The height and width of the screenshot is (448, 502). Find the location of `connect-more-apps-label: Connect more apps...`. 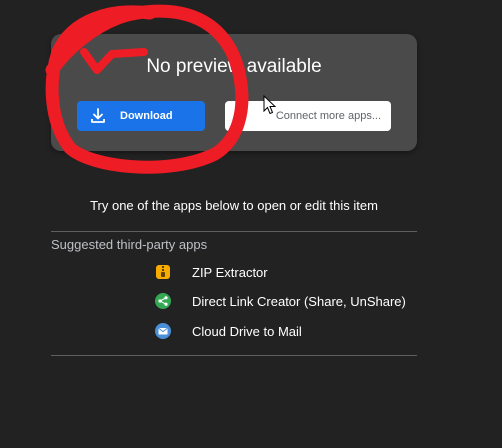

connect-more-apps-label: Connect more apps... is located at coordinates (328, 116).